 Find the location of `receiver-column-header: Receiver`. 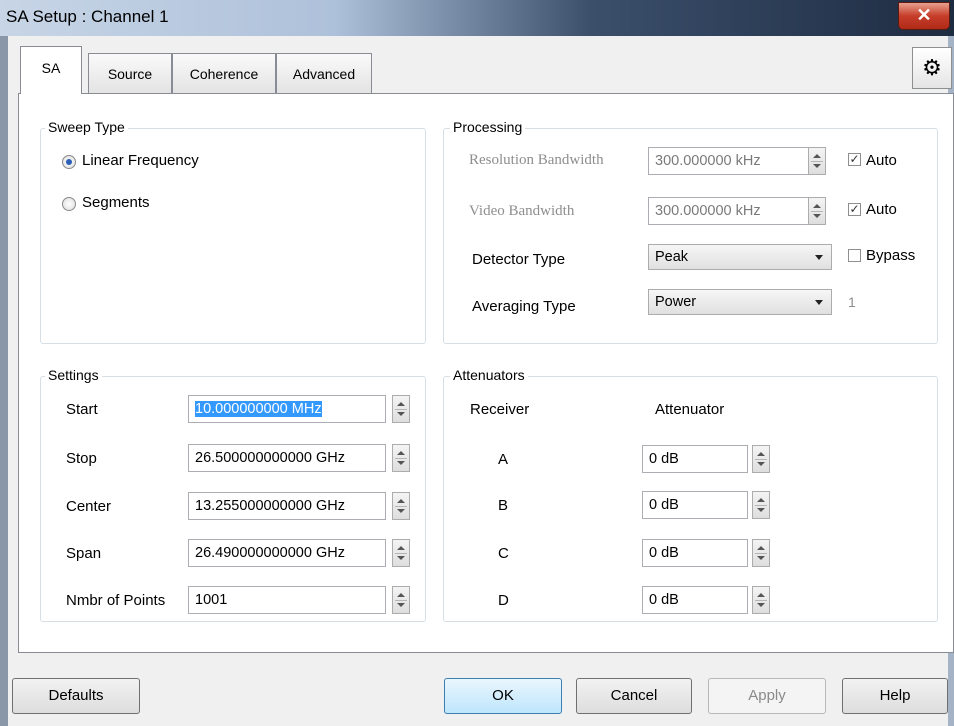

receiver-column-header: Receiver is located at coordinates (500, 409).